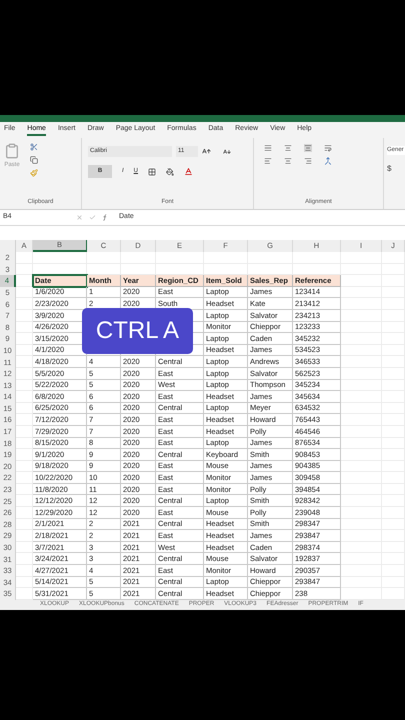 The width and height of the screenshot is (405, 720). I want to click on fill-color-icon, so click(170, 172).